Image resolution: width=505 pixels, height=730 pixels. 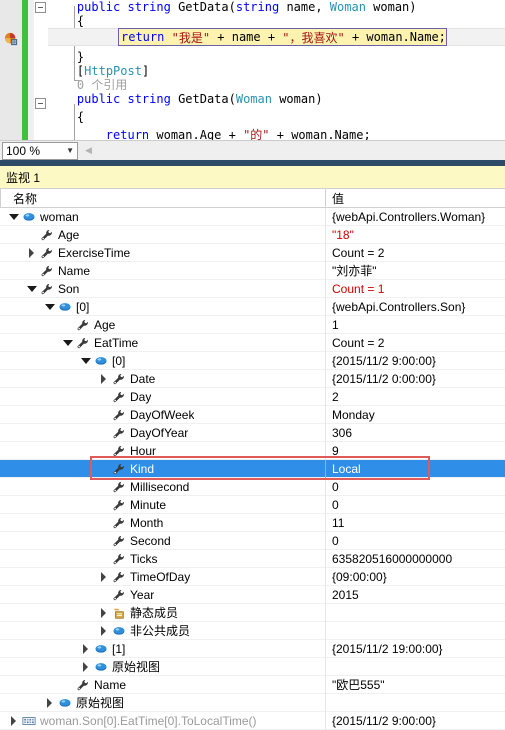 What do you see at coordinates (415, 270) in the screenshot?
I see `watch-row-value-cell: "刘亦菲"` at bounding box center [415, 270].